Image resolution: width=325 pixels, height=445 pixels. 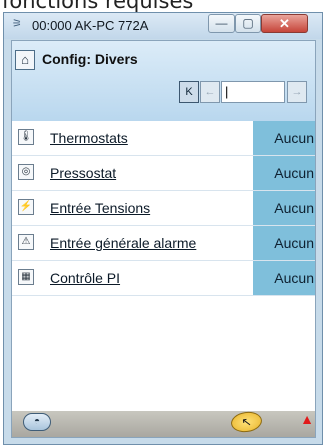 I want to click on list-item: 🌡 Thermostats Aucun, so click(x=163, y=138).